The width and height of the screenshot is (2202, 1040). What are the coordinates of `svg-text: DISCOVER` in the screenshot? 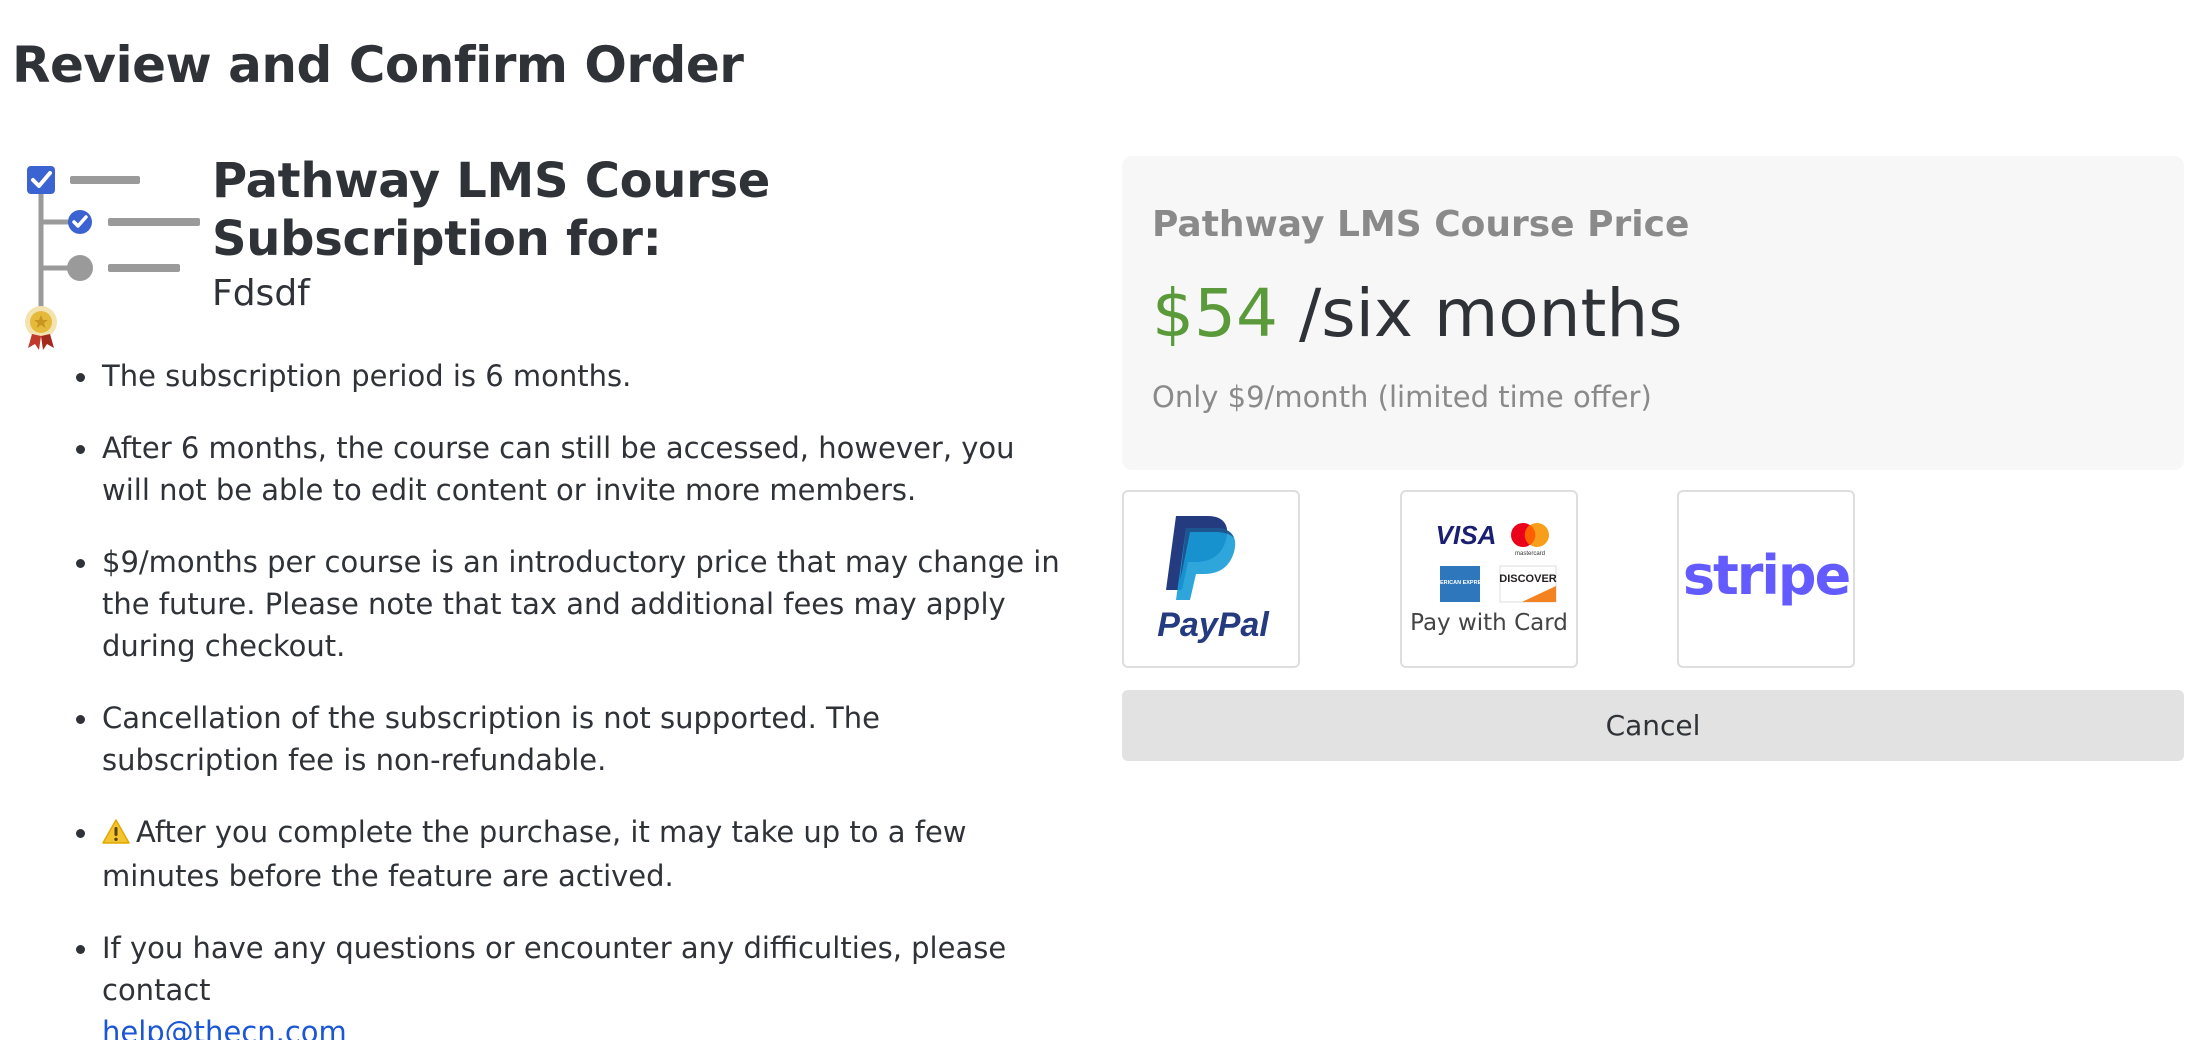 It's located at (1528, 579).